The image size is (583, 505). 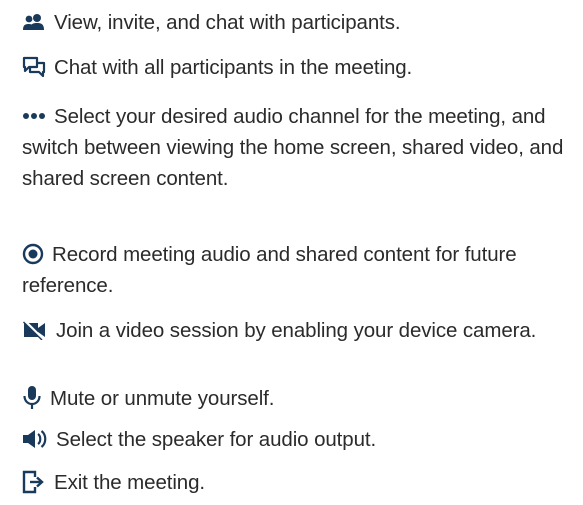 I want to click on legend-item-speaker: Select the speaker for audio output., so click(x=297, y=439).